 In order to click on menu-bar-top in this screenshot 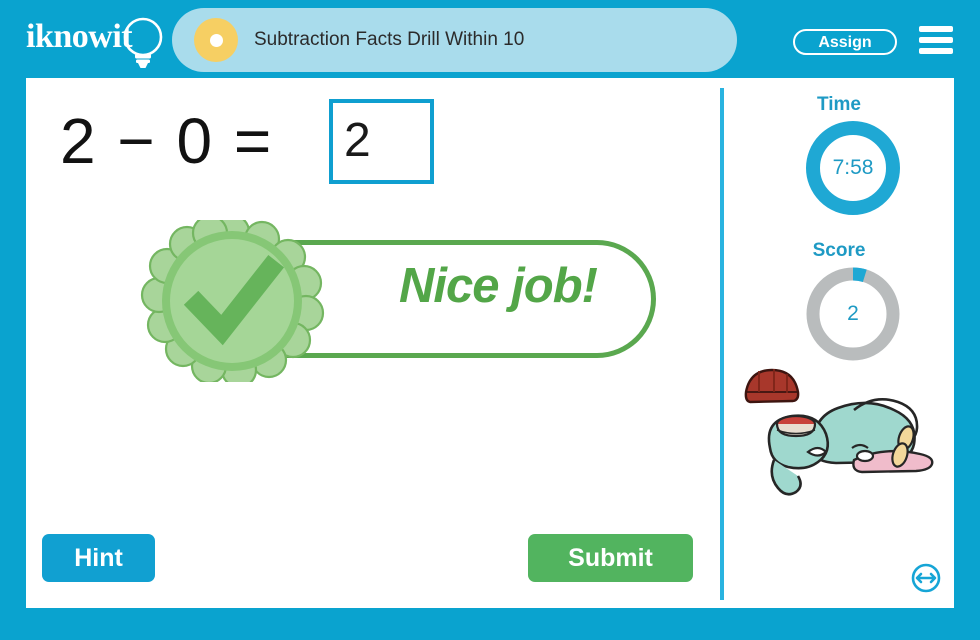, I will do `click(936, 29)`.